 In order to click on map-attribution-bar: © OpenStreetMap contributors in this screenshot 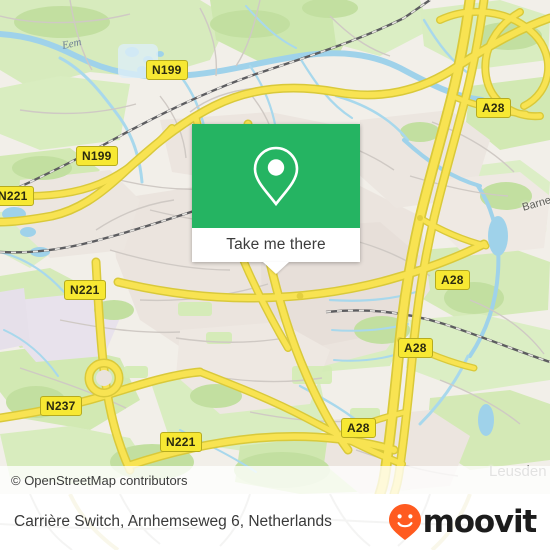, I will do `click(275, 480)`.